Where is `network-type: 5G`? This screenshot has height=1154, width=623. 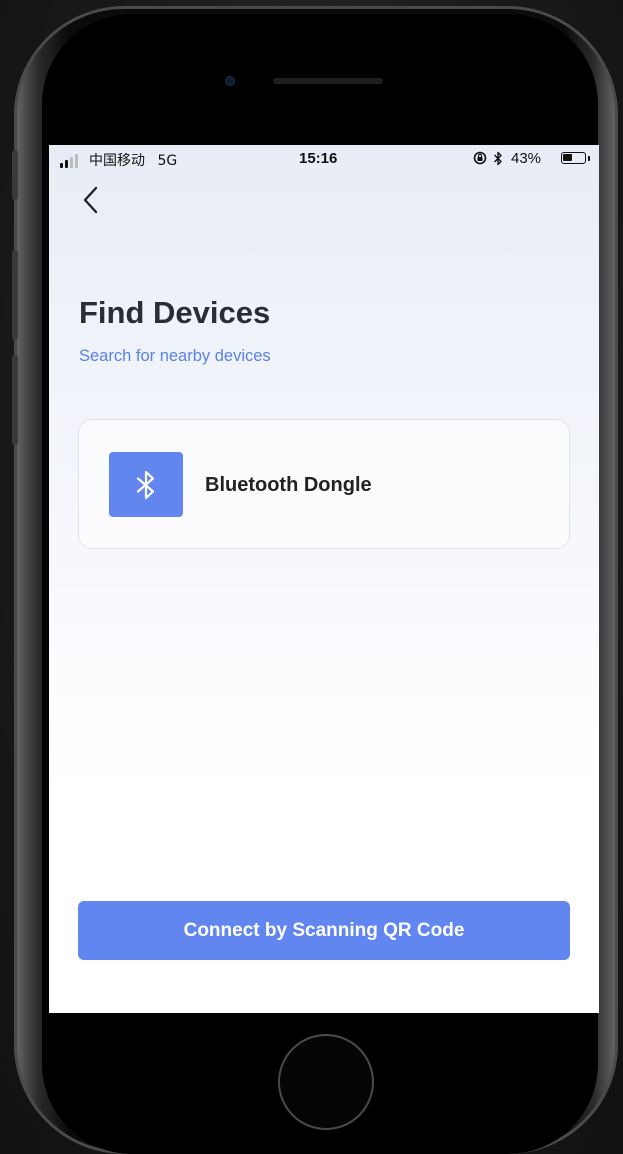
network-type: 5G is located at coordinates (167, 161).